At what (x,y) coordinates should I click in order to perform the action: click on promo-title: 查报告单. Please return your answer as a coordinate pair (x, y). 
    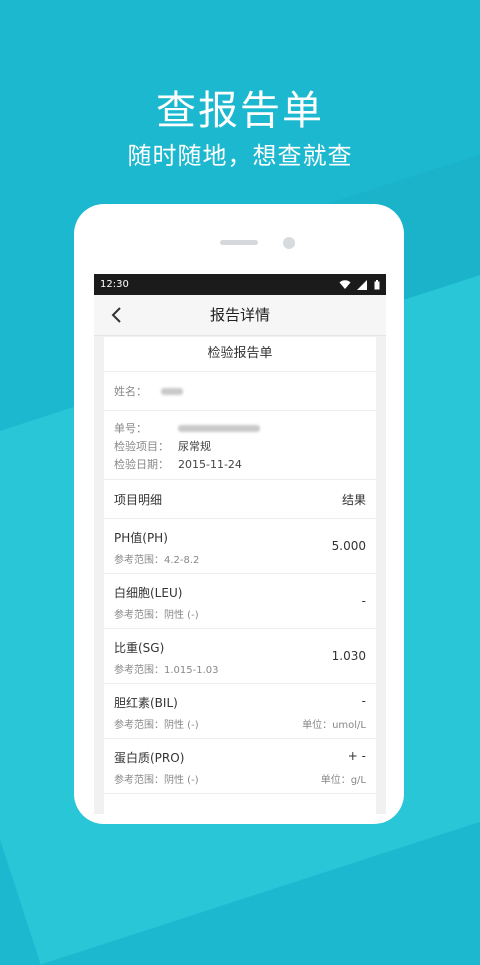
    Looking at the image, I should click on (240, 111).